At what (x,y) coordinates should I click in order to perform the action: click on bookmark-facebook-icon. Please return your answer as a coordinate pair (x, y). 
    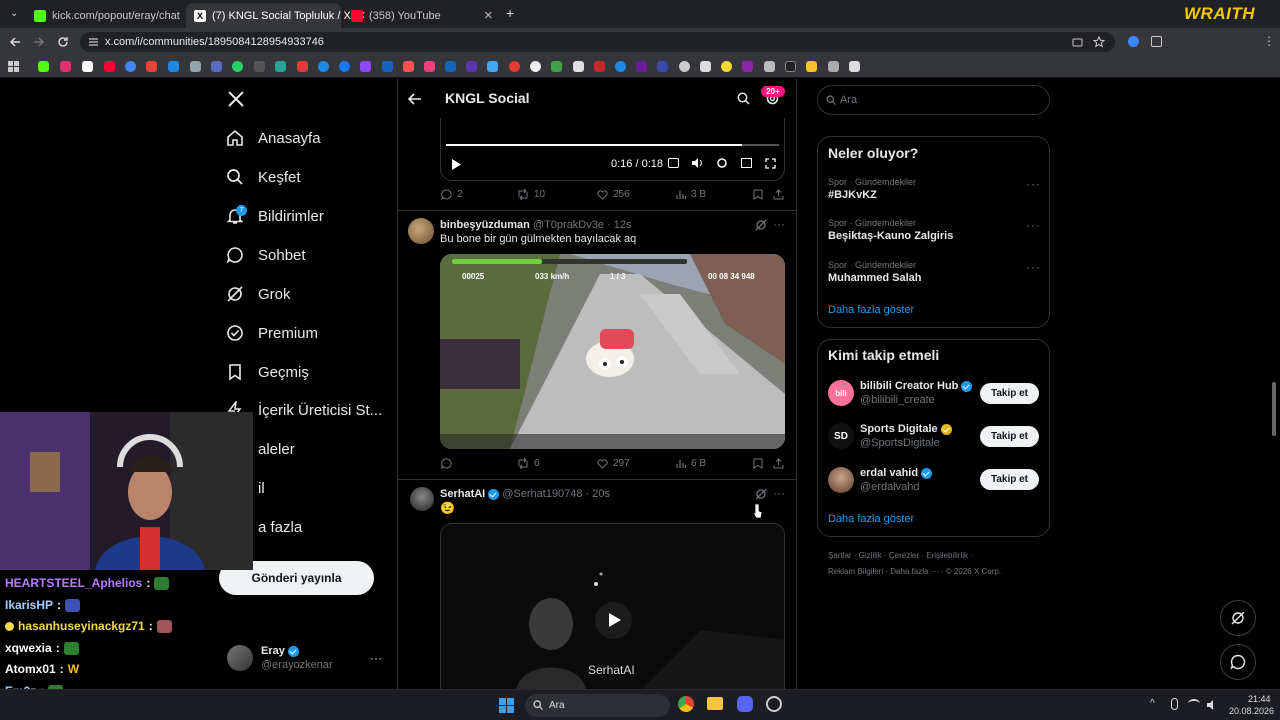
    Looking at the image, I should click on (344, 66).